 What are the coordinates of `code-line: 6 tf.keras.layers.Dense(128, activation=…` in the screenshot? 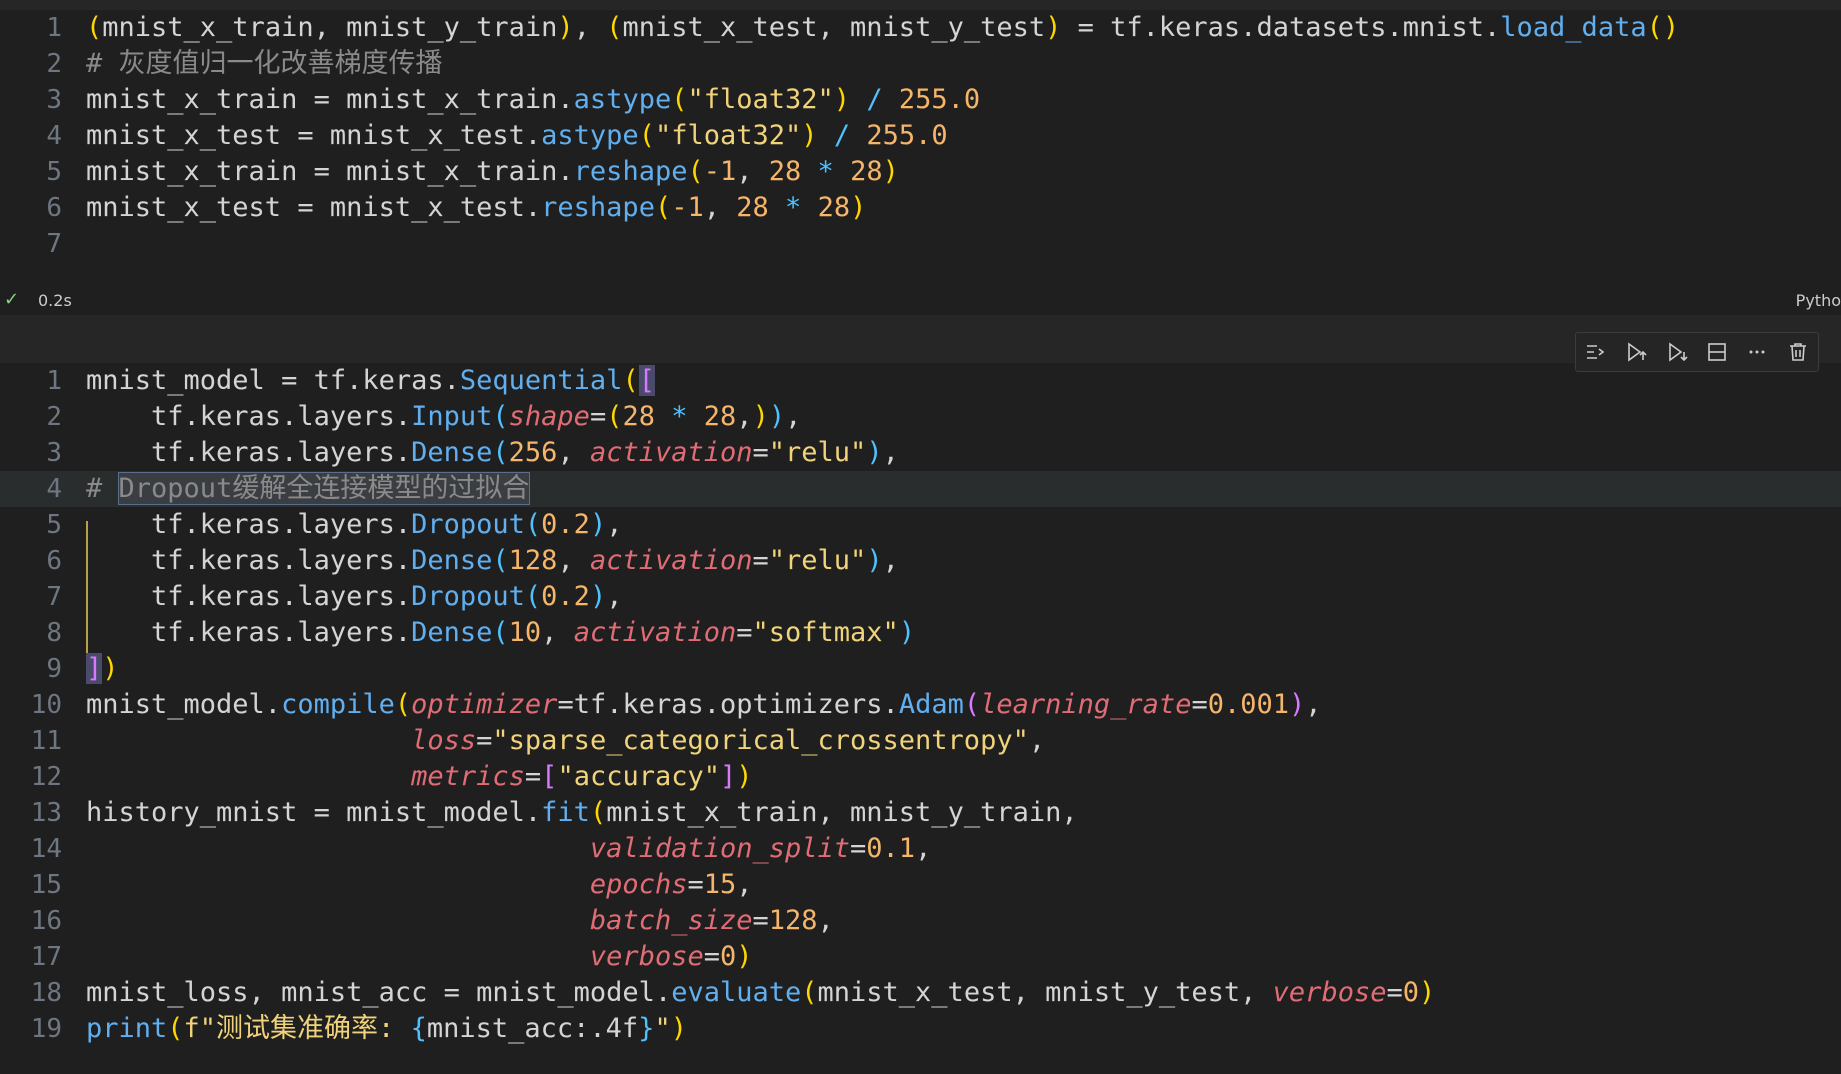 It's located at (920, 561).